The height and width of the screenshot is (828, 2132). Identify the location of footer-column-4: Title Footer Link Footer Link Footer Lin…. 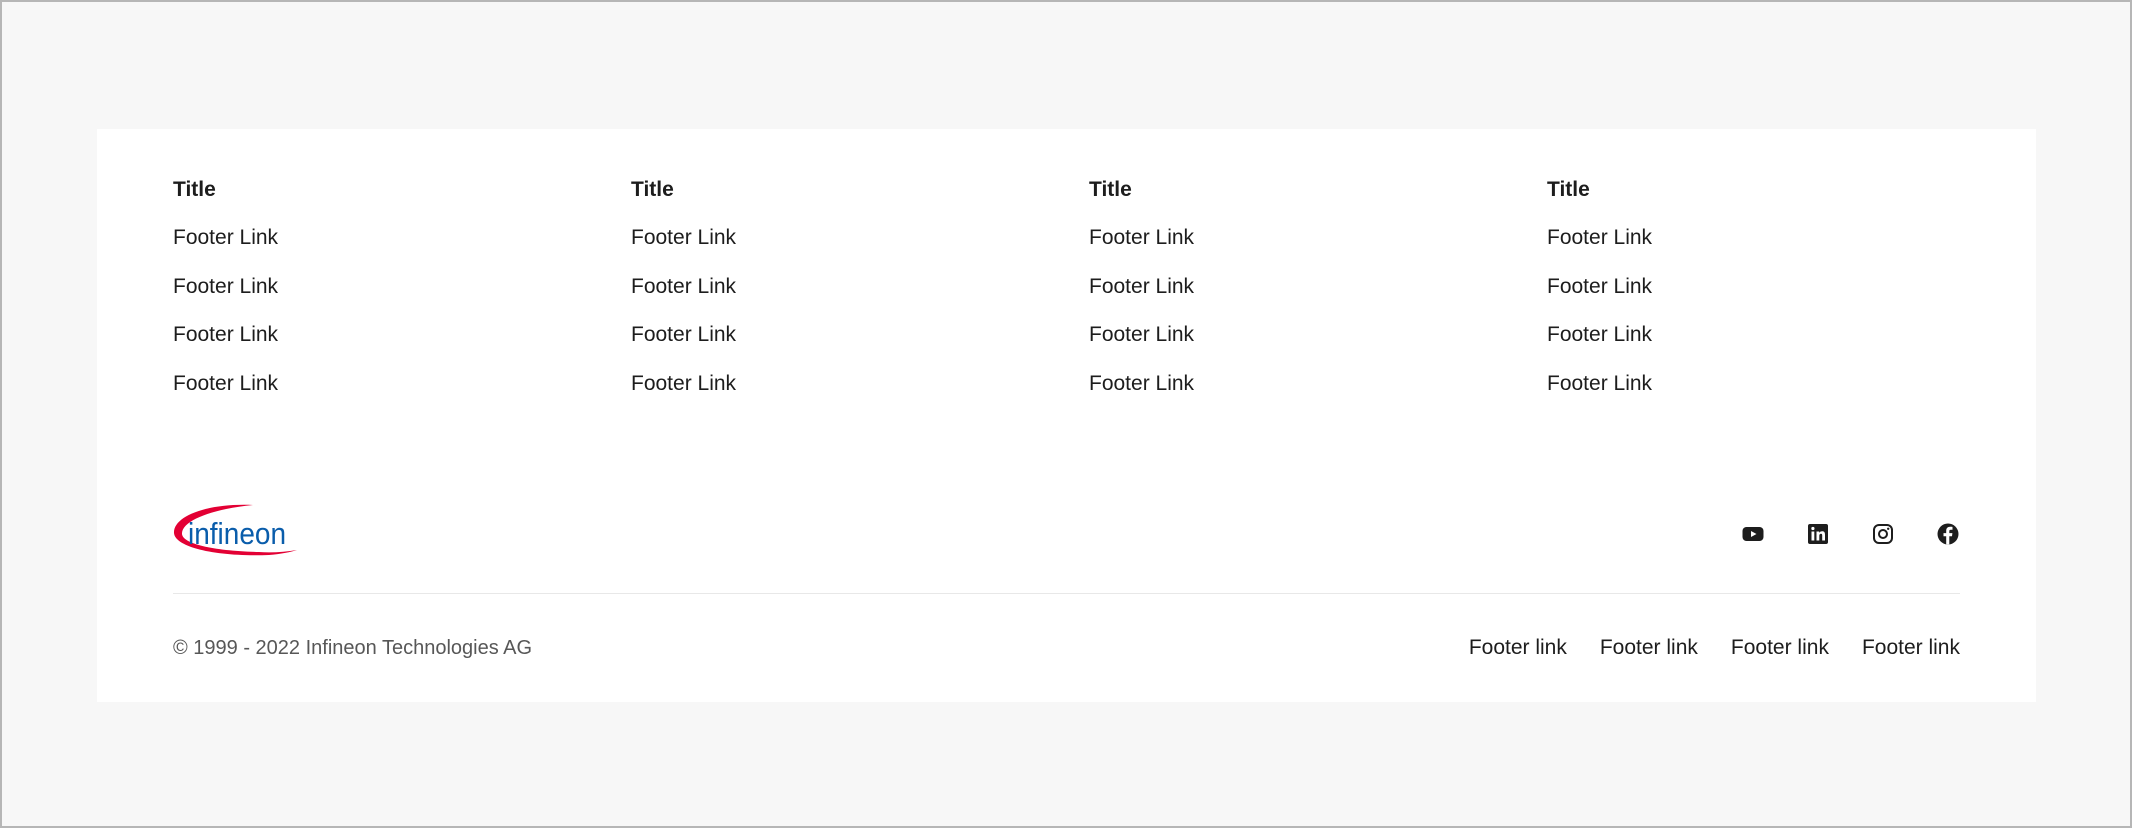
(1727, 297).